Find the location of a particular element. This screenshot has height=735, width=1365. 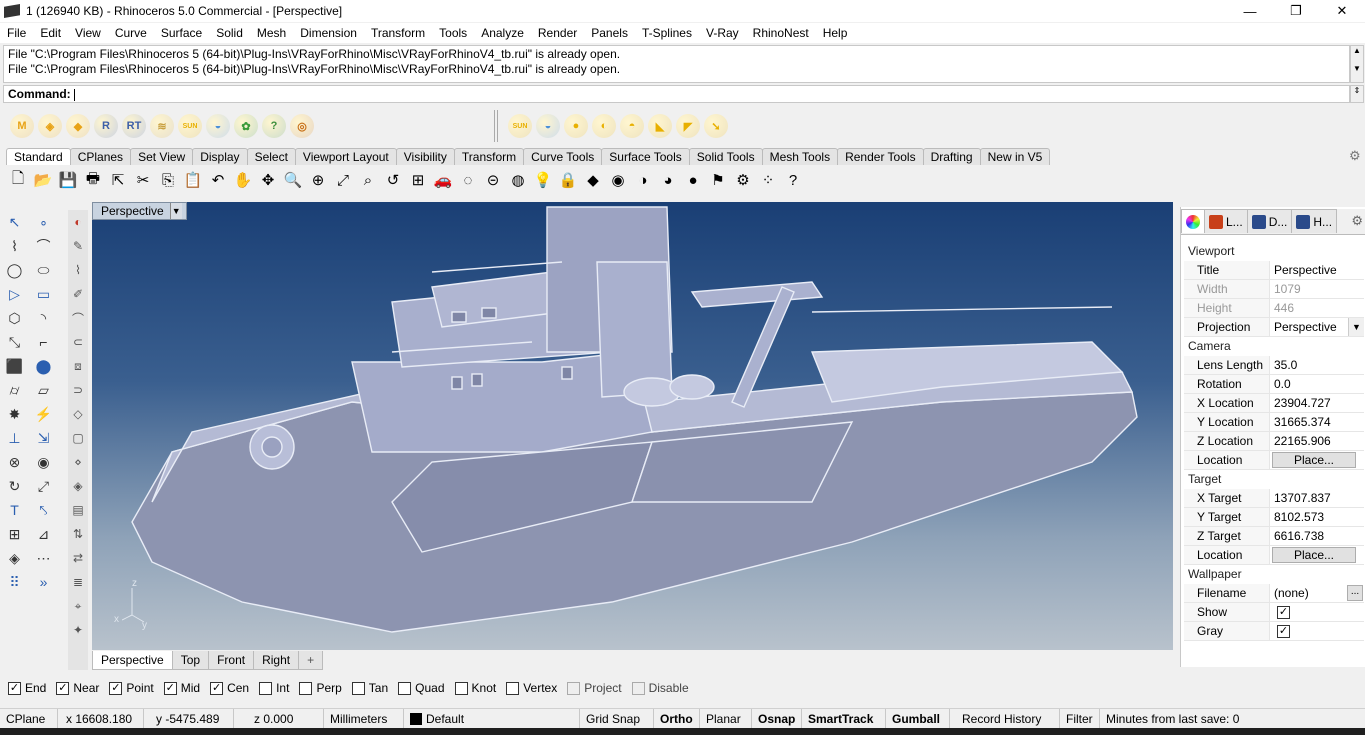

restore-button: ❐ is located at coordinates (1296, 11).